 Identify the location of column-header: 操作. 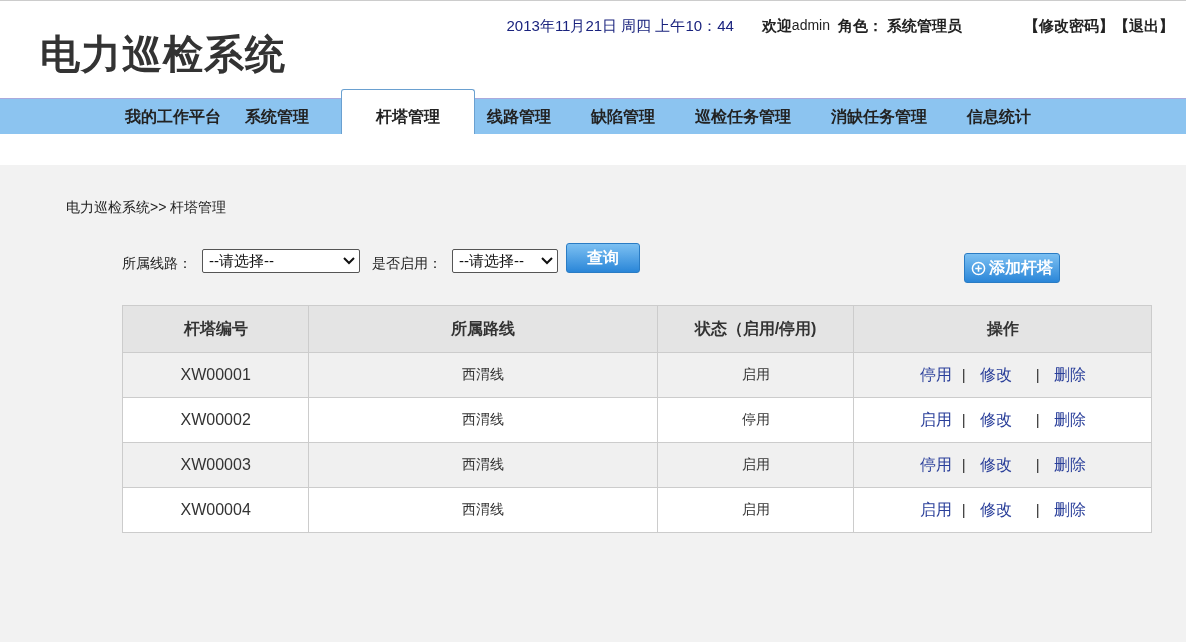
(1002, 329).